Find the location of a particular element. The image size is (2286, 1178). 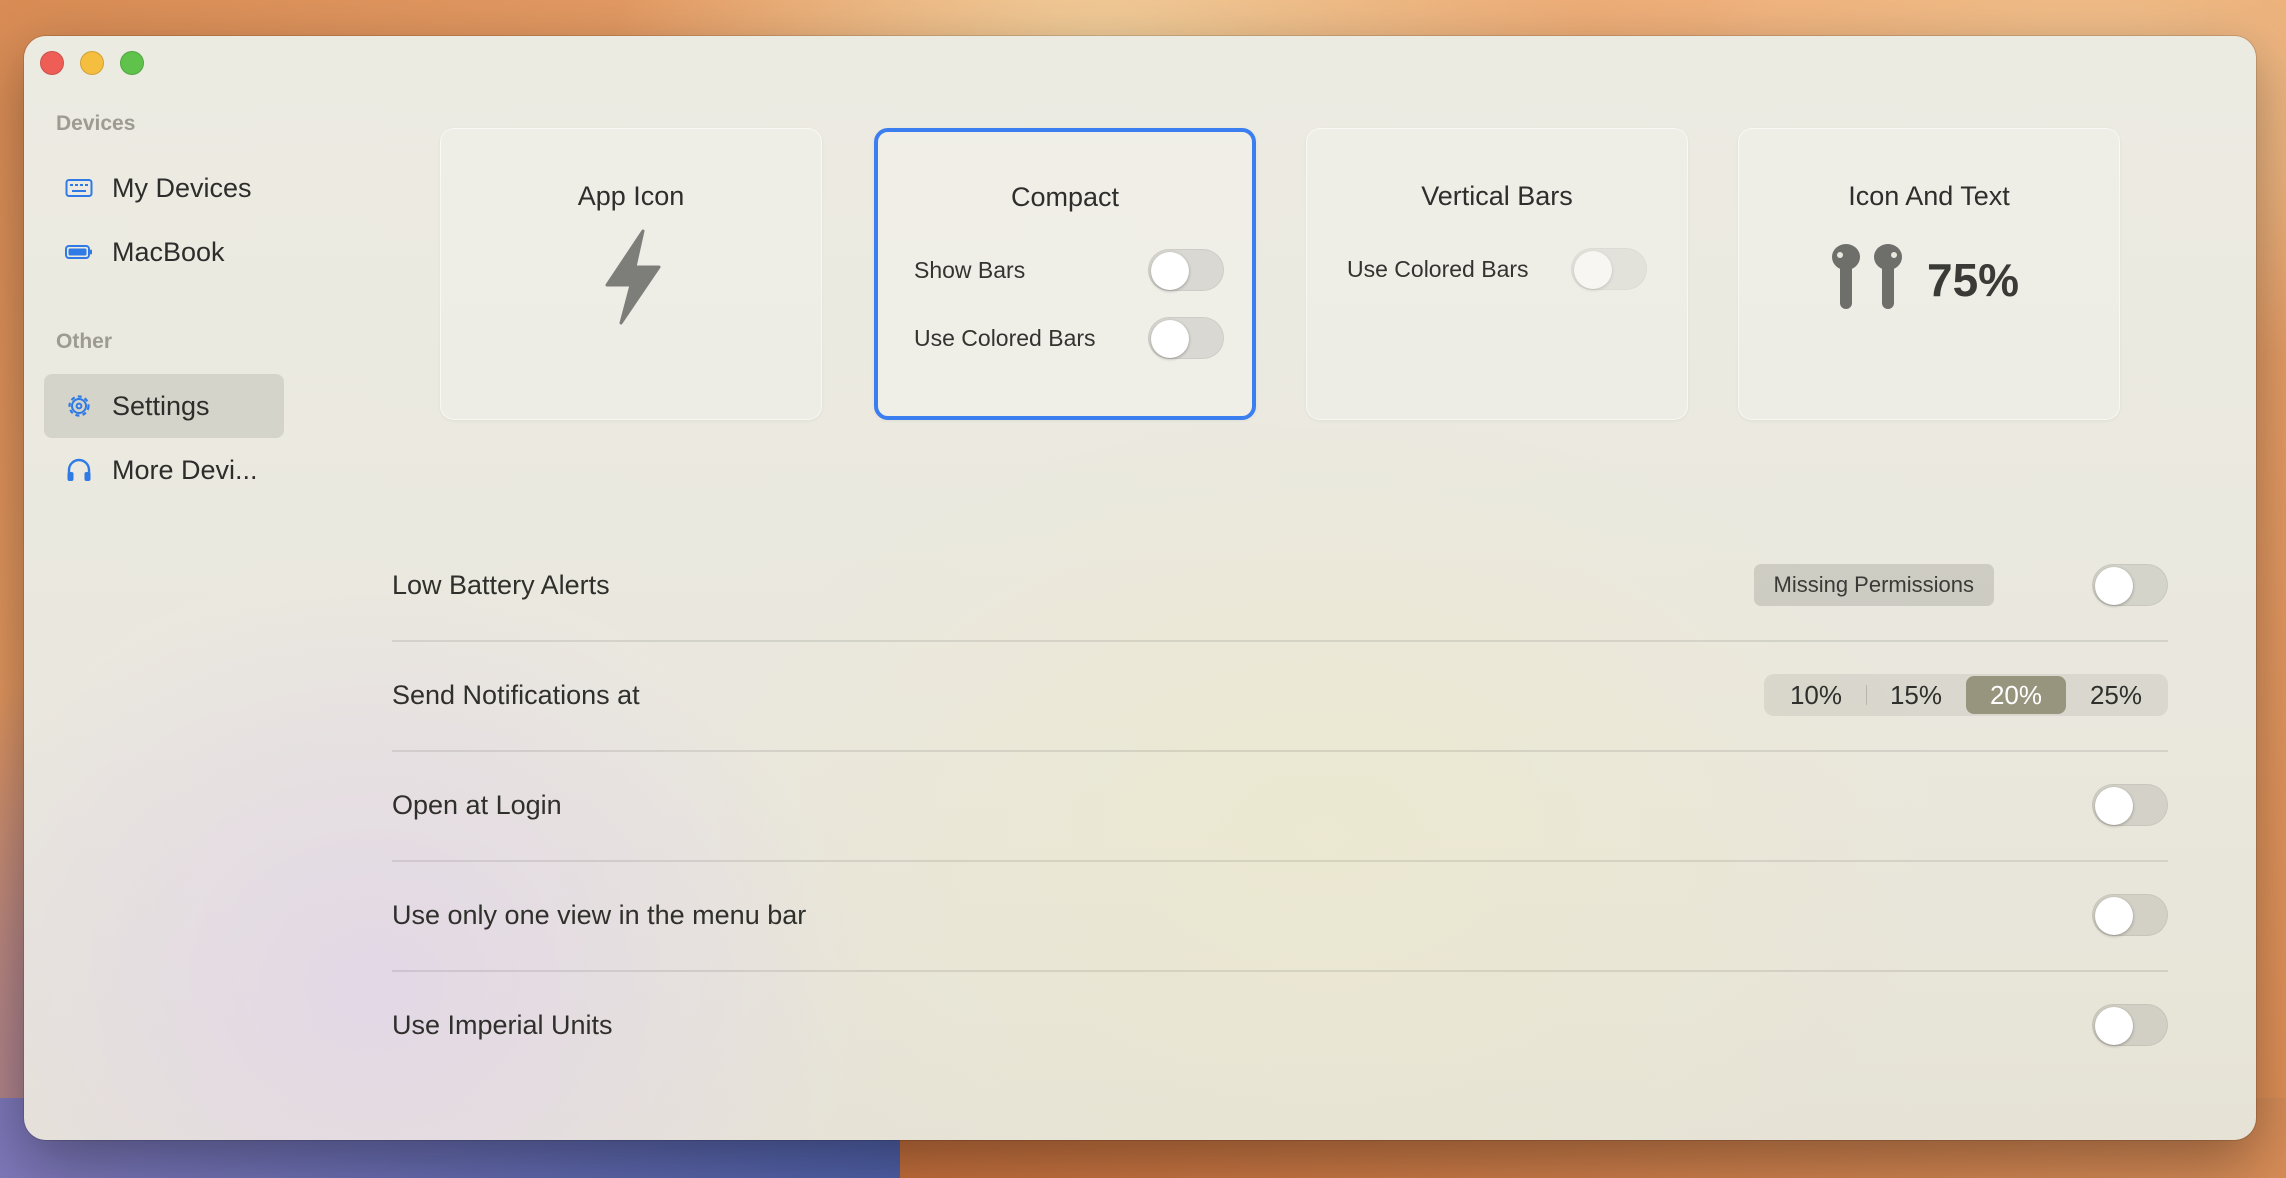

setting-label: Use Imperial Units is located at coordinates (502, 1024).